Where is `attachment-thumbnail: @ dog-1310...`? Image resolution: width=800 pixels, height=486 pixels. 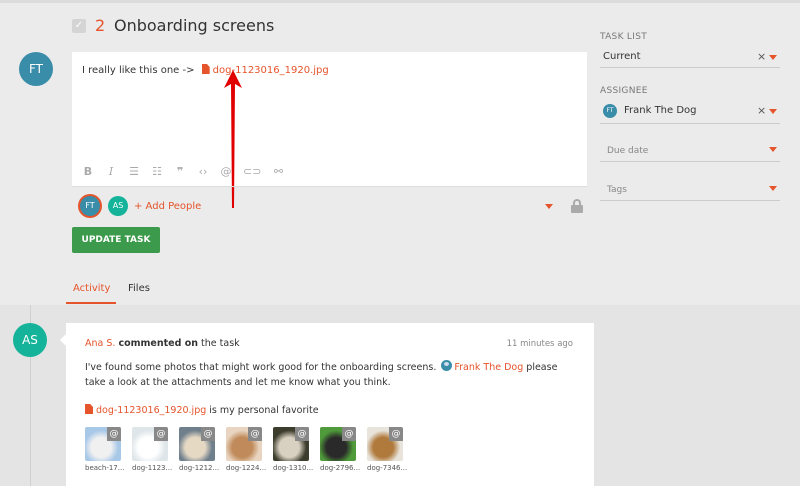
attachment-thumbnail: @ dog-1310... is located at coordinates (293, 449).